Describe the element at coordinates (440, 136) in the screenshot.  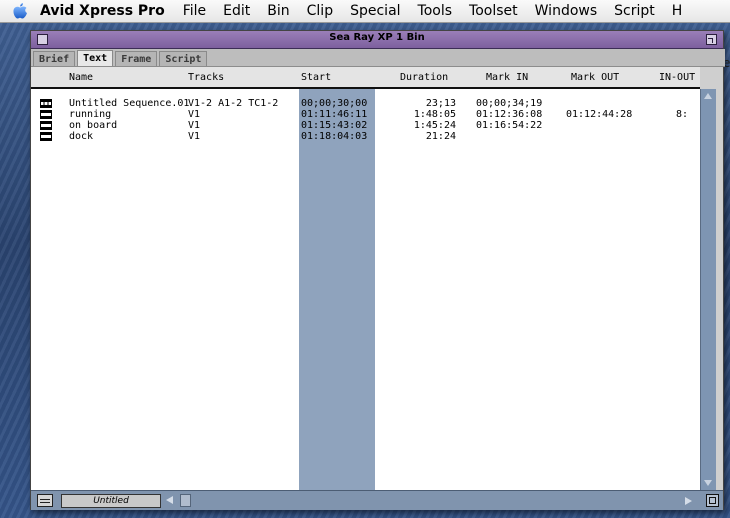
I see `row-duration: 21:24` at that location.